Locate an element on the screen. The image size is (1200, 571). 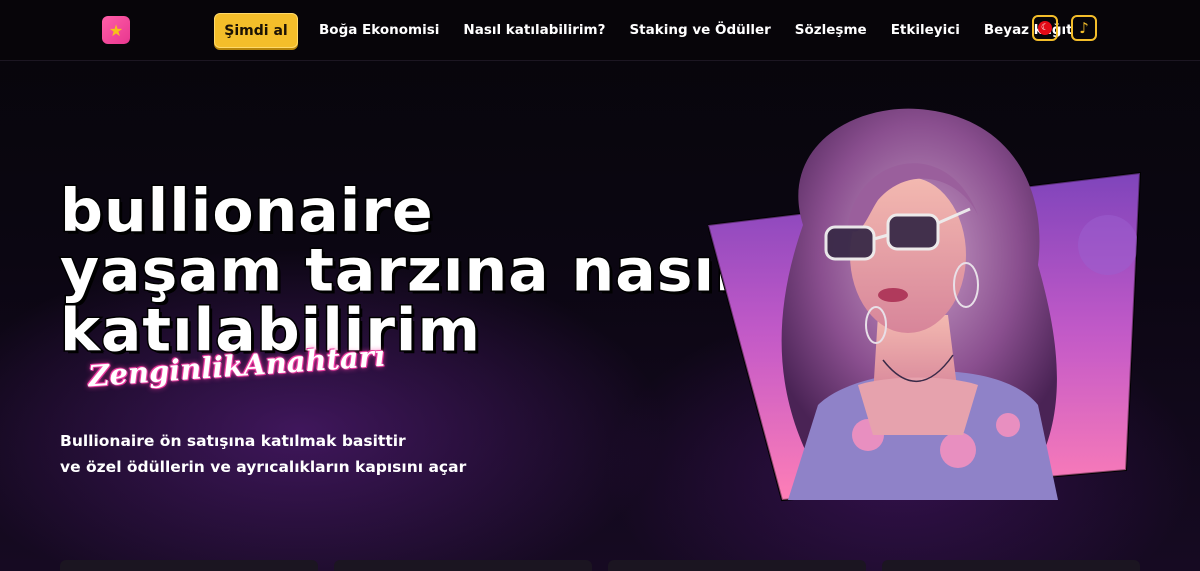
feature-cards-strip is located at coordinates (600, 565).